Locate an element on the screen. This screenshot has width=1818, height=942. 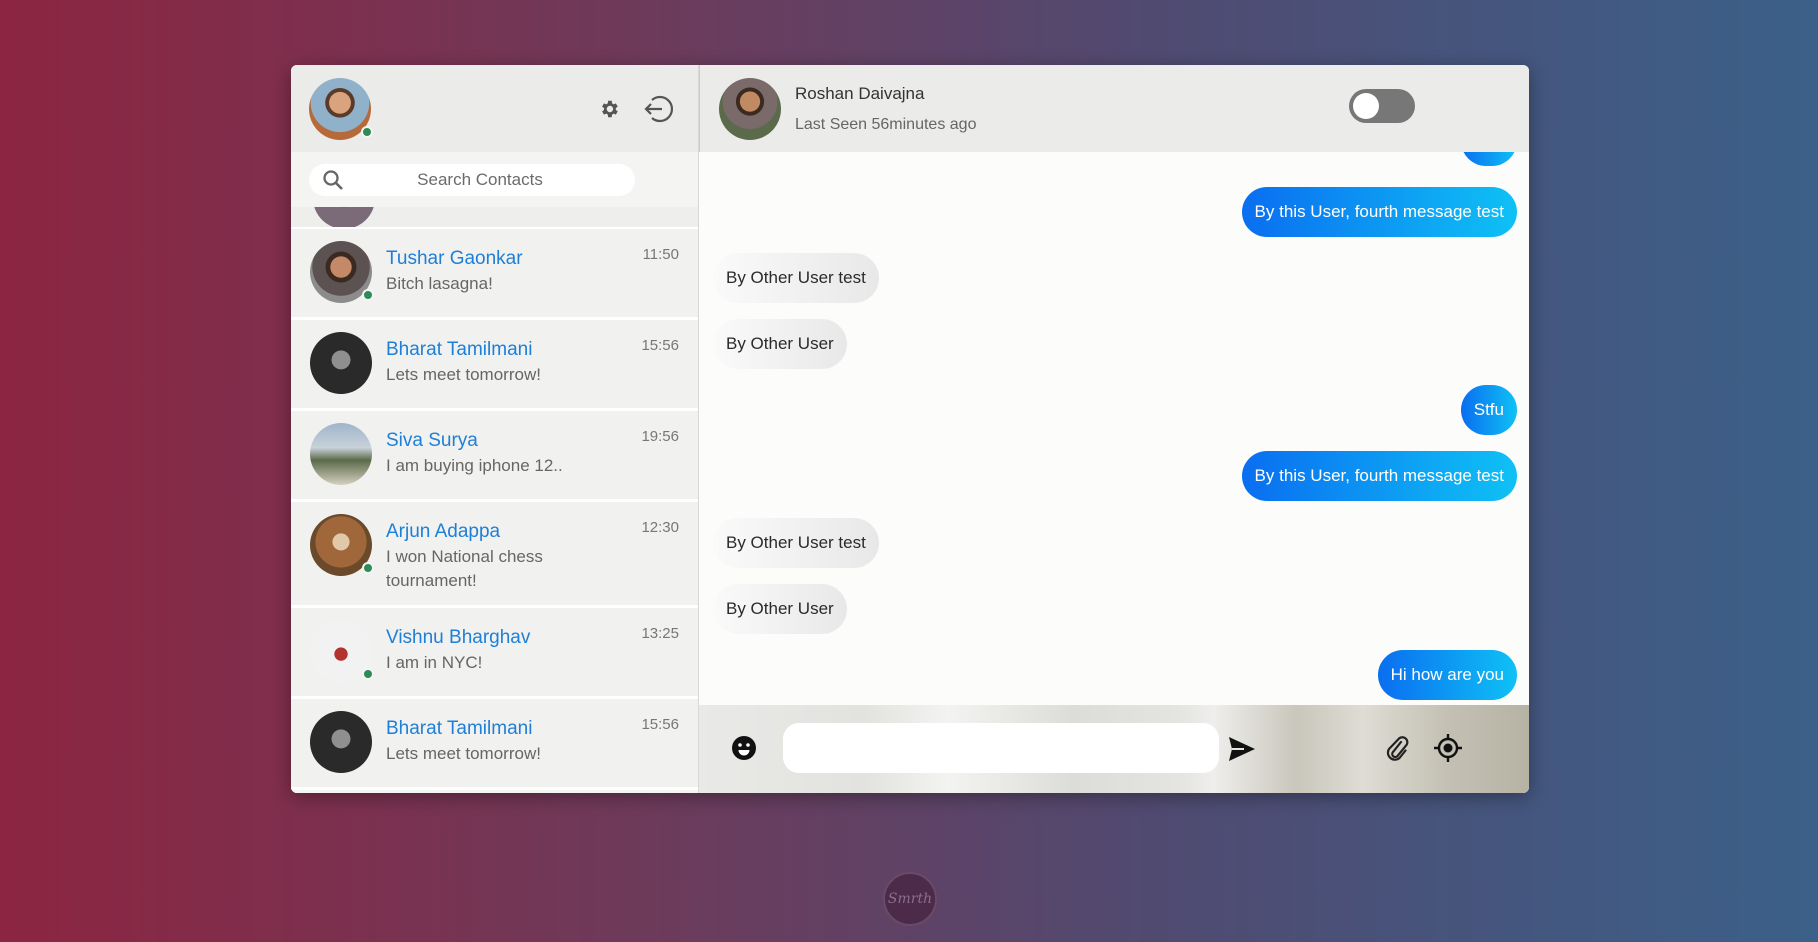
chat-header: Roshan Daivajna Last Seen 56minutes ago is located at coordinates (1114, 108).